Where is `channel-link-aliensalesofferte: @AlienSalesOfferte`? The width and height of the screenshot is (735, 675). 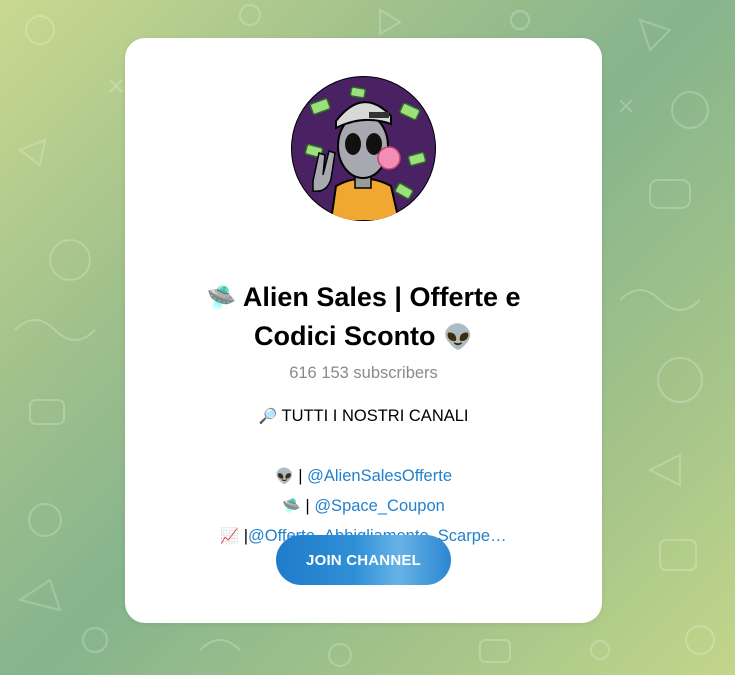
channel-link-aliensalesofferte: @AlienSalesOfferte is located at coordinates (379, 476).